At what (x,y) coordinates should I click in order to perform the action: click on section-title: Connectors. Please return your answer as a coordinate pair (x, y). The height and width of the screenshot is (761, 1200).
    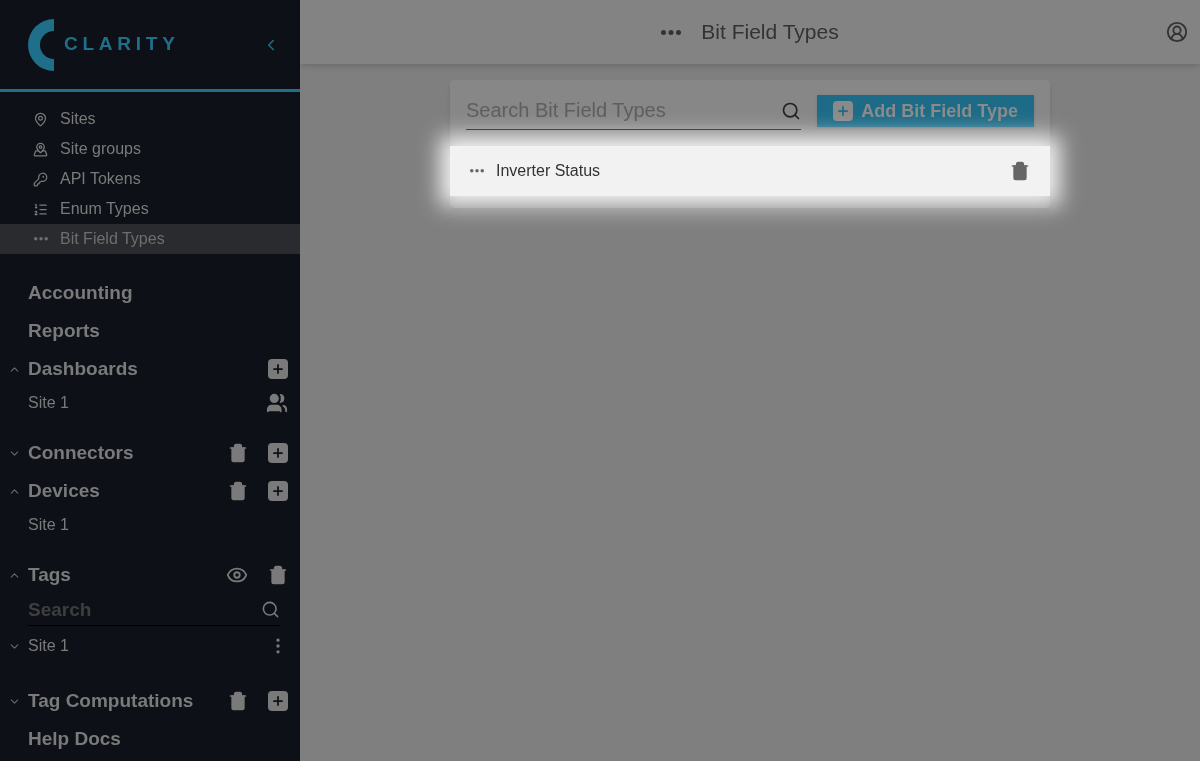
    Looking at the image, I should click on (124, 453).